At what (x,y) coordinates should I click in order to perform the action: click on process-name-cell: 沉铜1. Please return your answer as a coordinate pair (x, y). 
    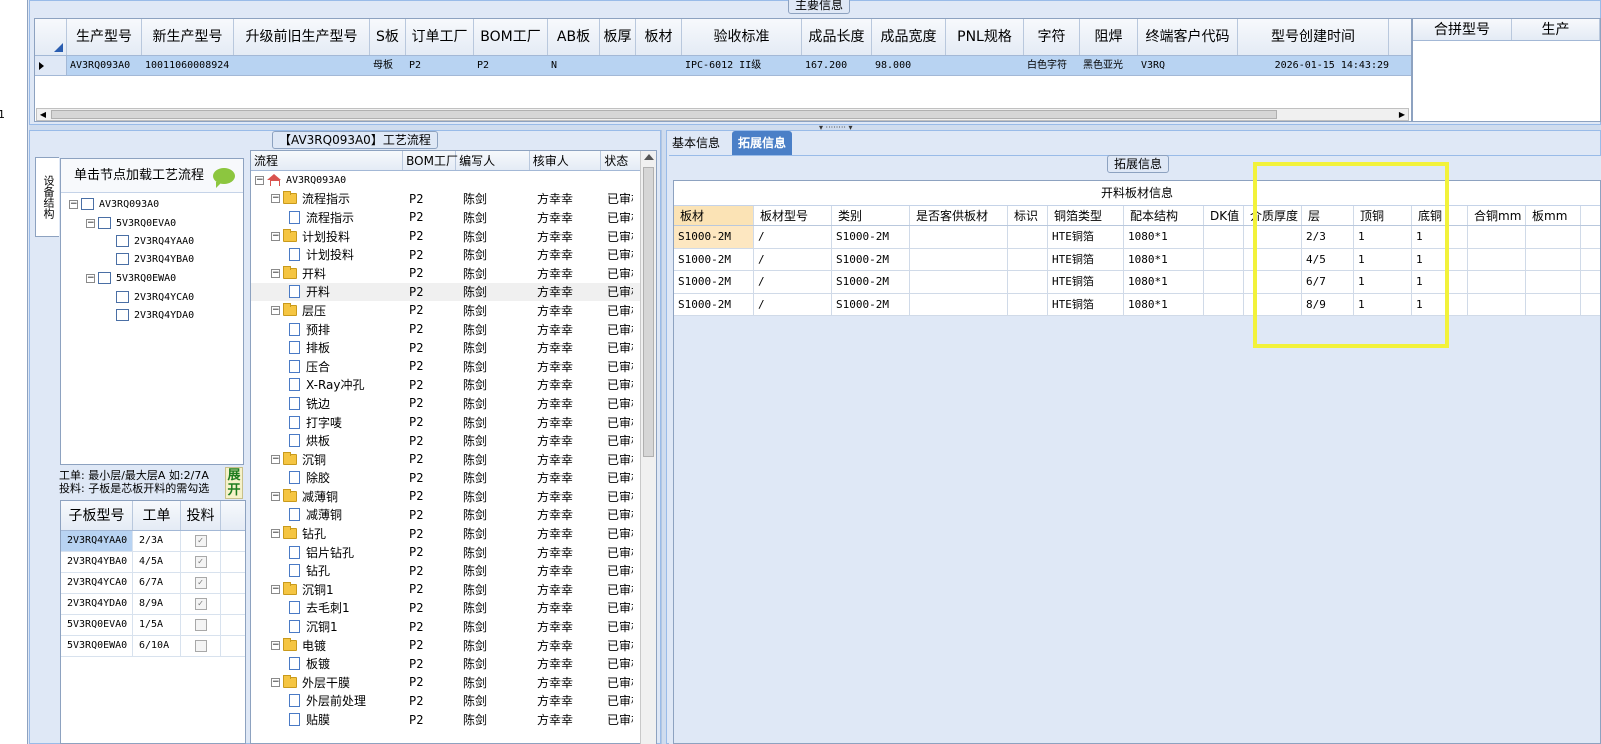
    Looking at the image, I should click on (327, 626).